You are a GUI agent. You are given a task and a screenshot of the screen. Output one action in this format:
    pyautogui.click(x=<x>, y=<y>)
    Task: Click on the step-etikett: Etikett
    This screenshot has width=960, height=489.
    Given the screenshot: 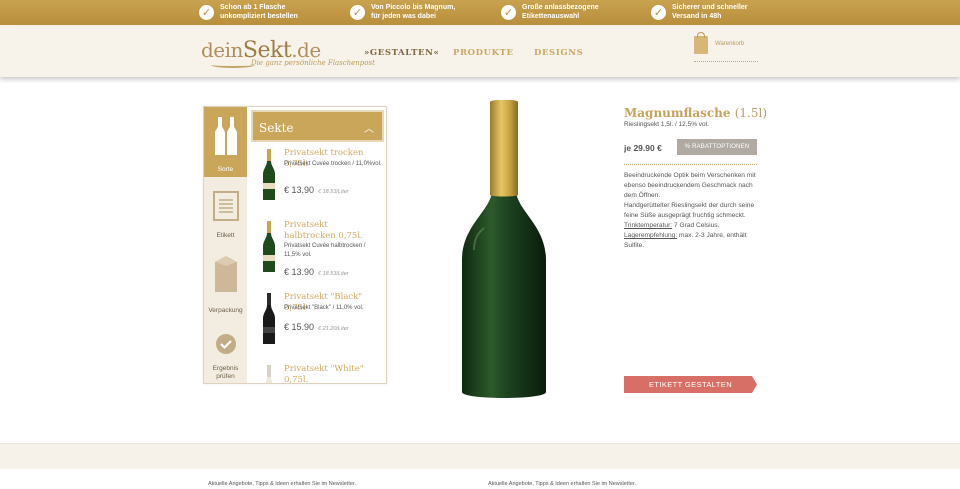 What is the action you would take?
    pyautogui.click(x=225, y=215)
    